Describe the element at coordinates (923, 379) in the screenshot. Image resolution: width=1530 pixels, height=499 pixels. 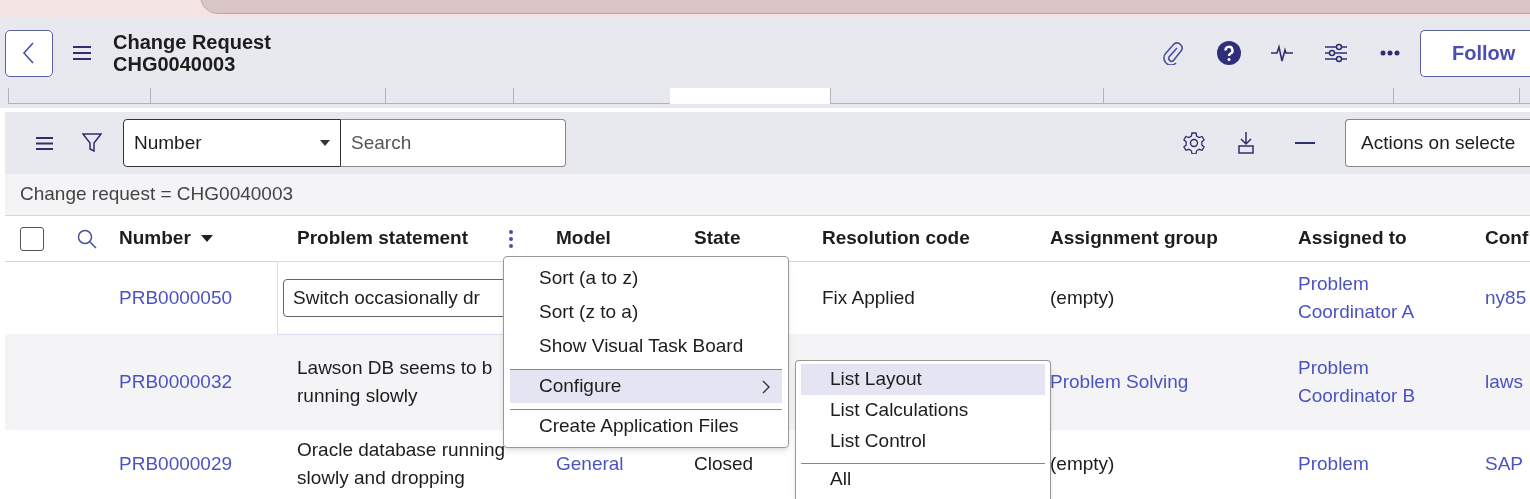
I see `menu-item: List Layout` at that location.